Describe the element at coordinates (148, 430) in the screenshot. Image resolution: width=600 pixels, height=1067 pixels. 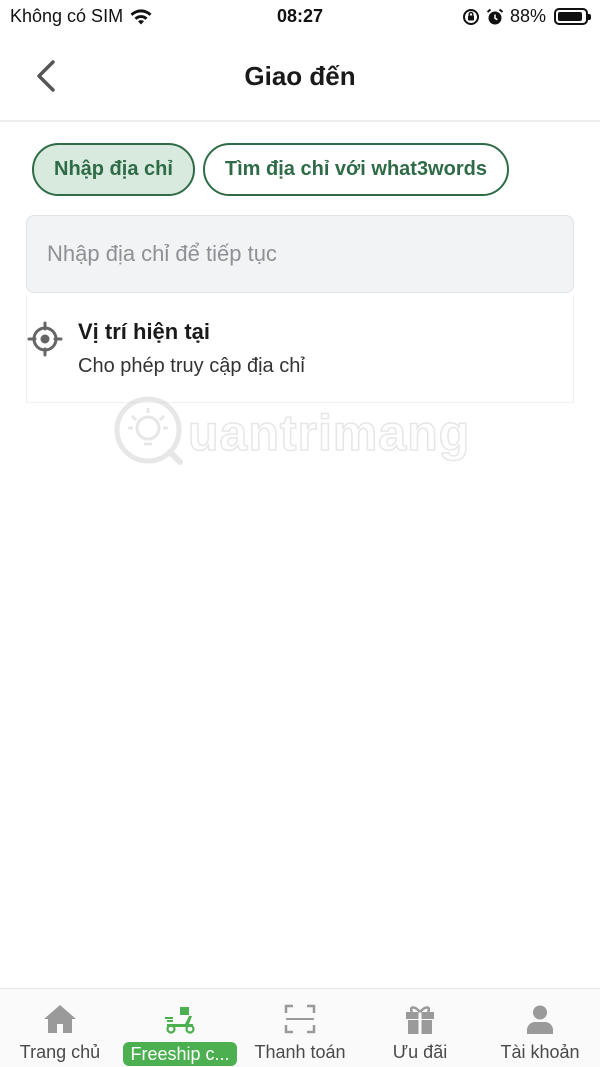
I see `watermark-logo-icon` at that location.